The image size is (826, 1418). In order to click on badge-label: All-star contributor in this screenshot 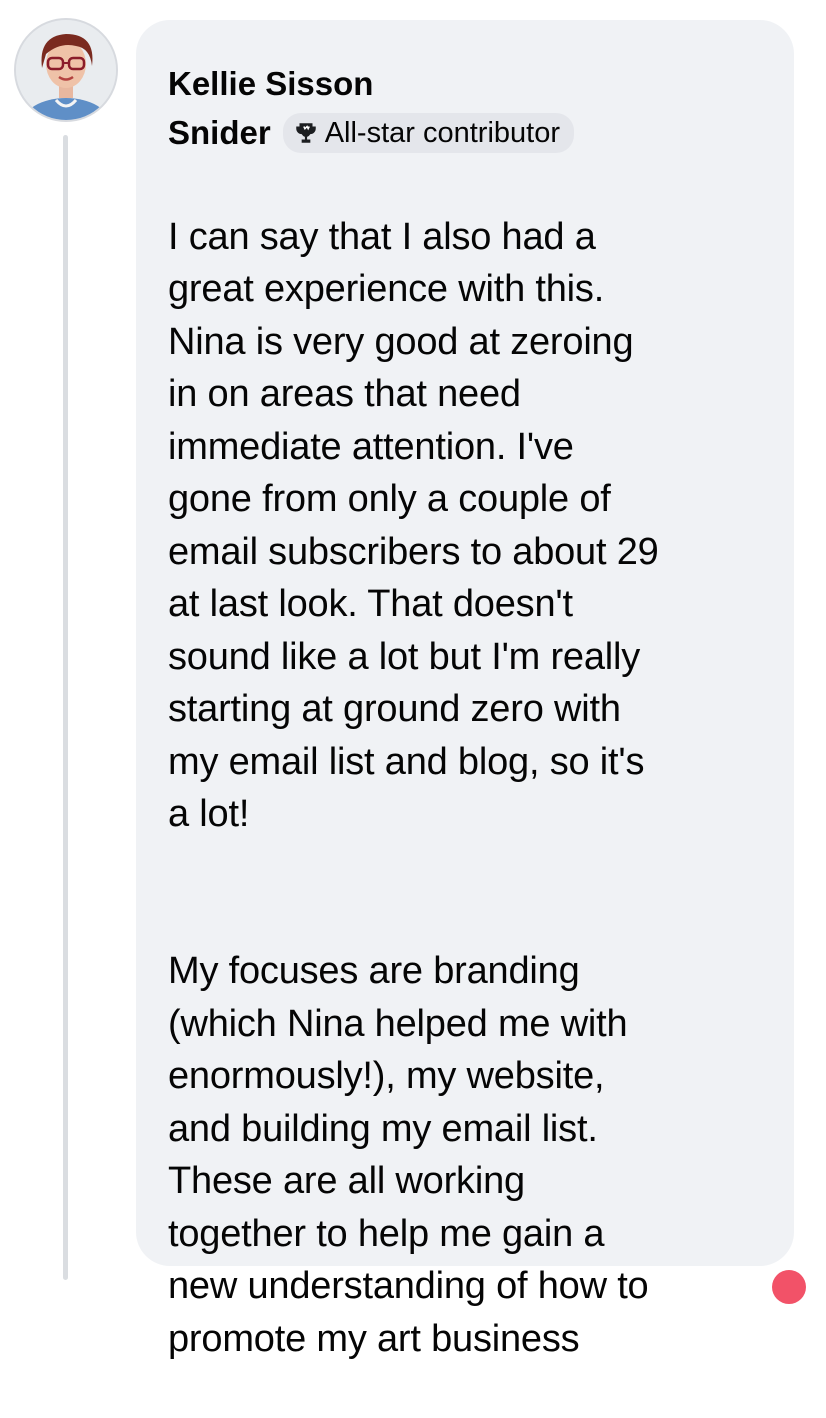, I will do `click(442, 132)`.